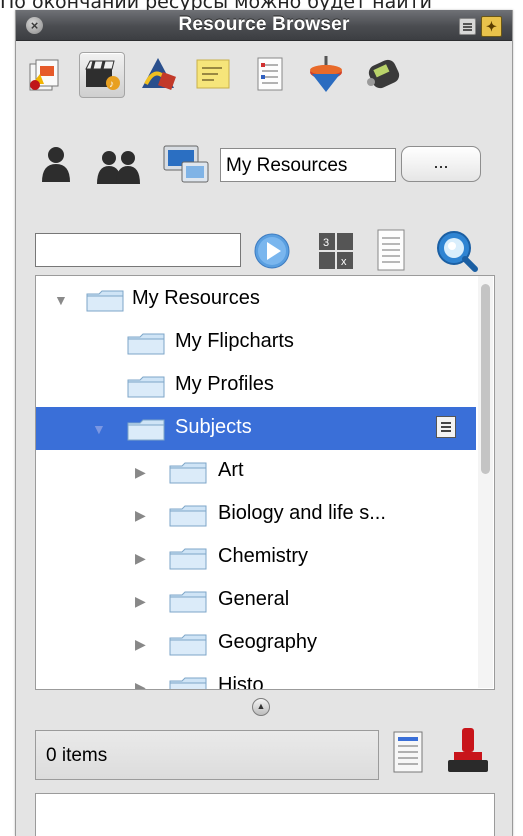 Image resolution: width=523 pixels, height=836 pixels. What do you see at coordinates (158, 74) in the screenshot?
I see `drawing-tools-icon` at bounding box center [158, 74].